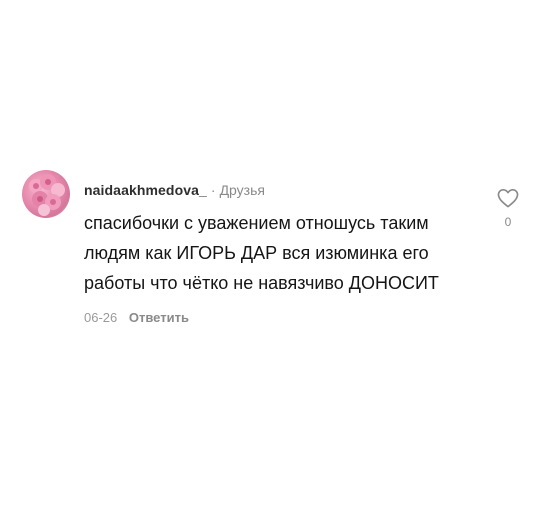  I want to click on avatar, so click(46, 194).